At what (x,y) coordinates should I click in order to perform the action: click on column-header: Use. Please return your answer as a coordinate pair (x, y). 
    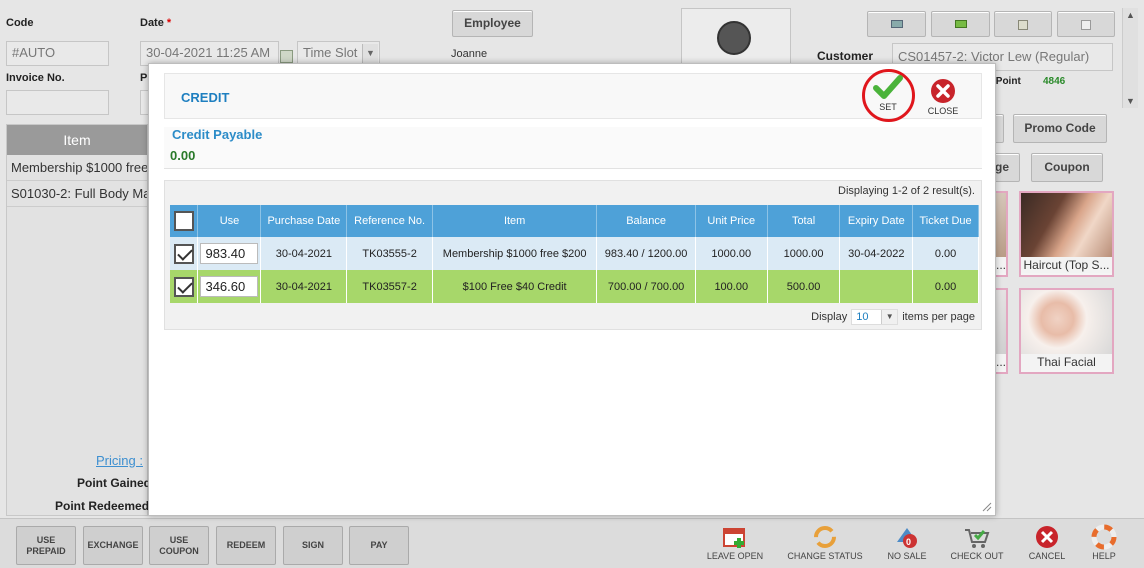
    Looking at the image, I should click on (229, 221).